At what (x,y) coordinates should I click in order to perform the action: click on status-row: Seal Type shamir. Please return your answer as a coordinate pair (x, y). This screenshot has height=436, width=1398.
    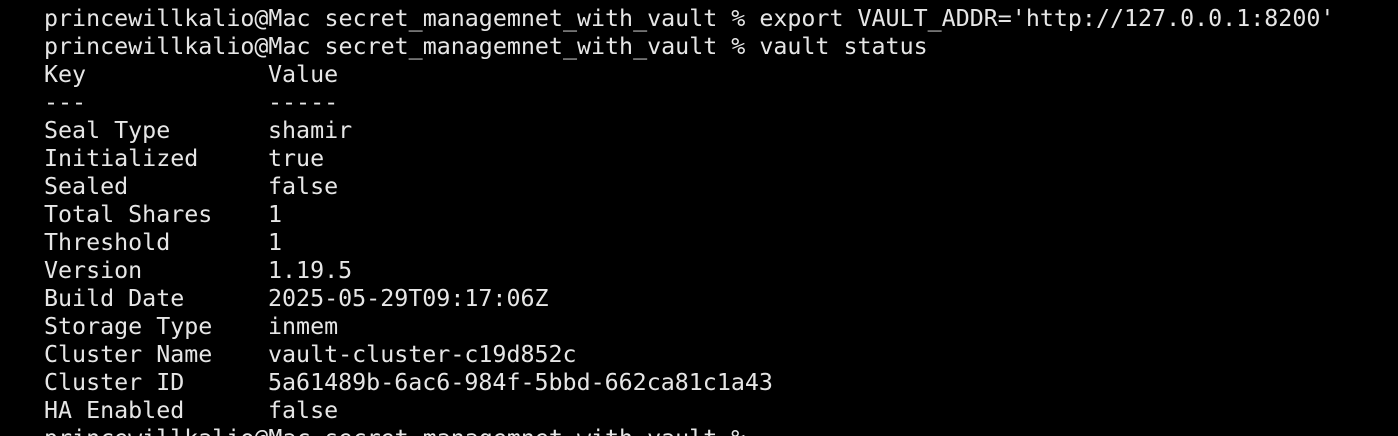
    Looking at the image, I should click on (694, 131).